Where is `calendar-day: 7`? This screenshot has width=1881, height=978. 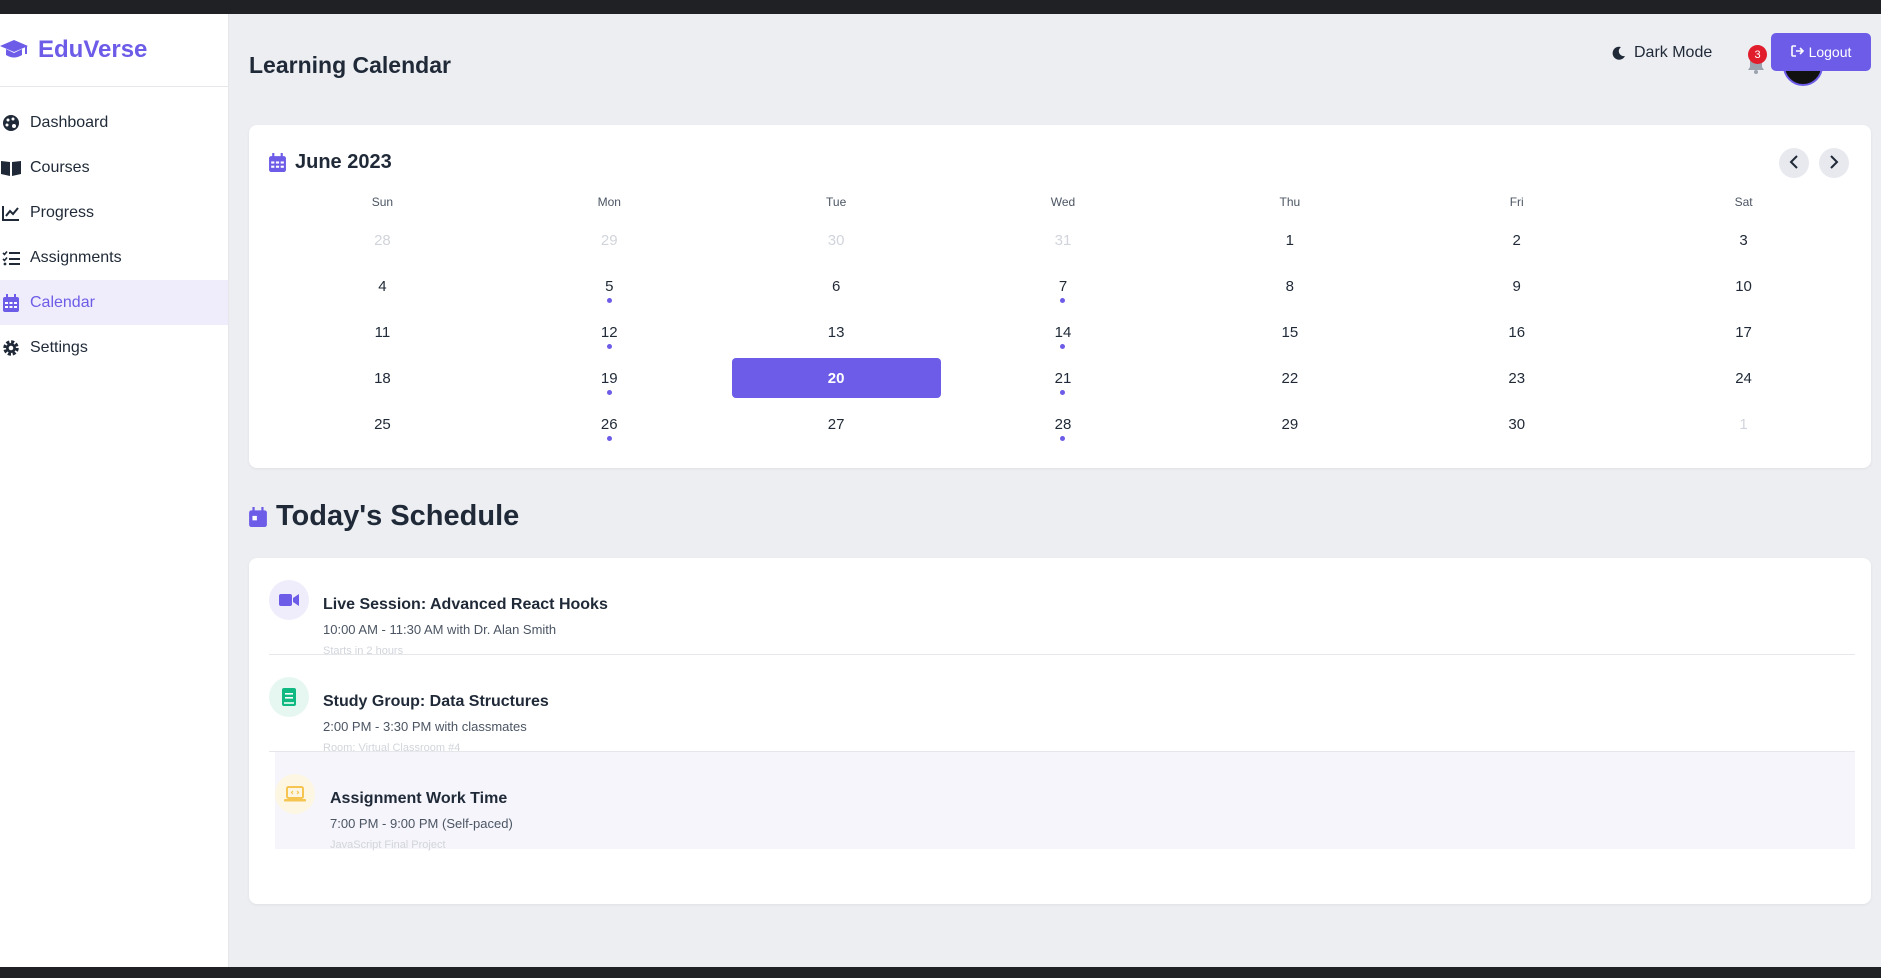
calendar-day: 7 is located at coordinates (1063, 286).